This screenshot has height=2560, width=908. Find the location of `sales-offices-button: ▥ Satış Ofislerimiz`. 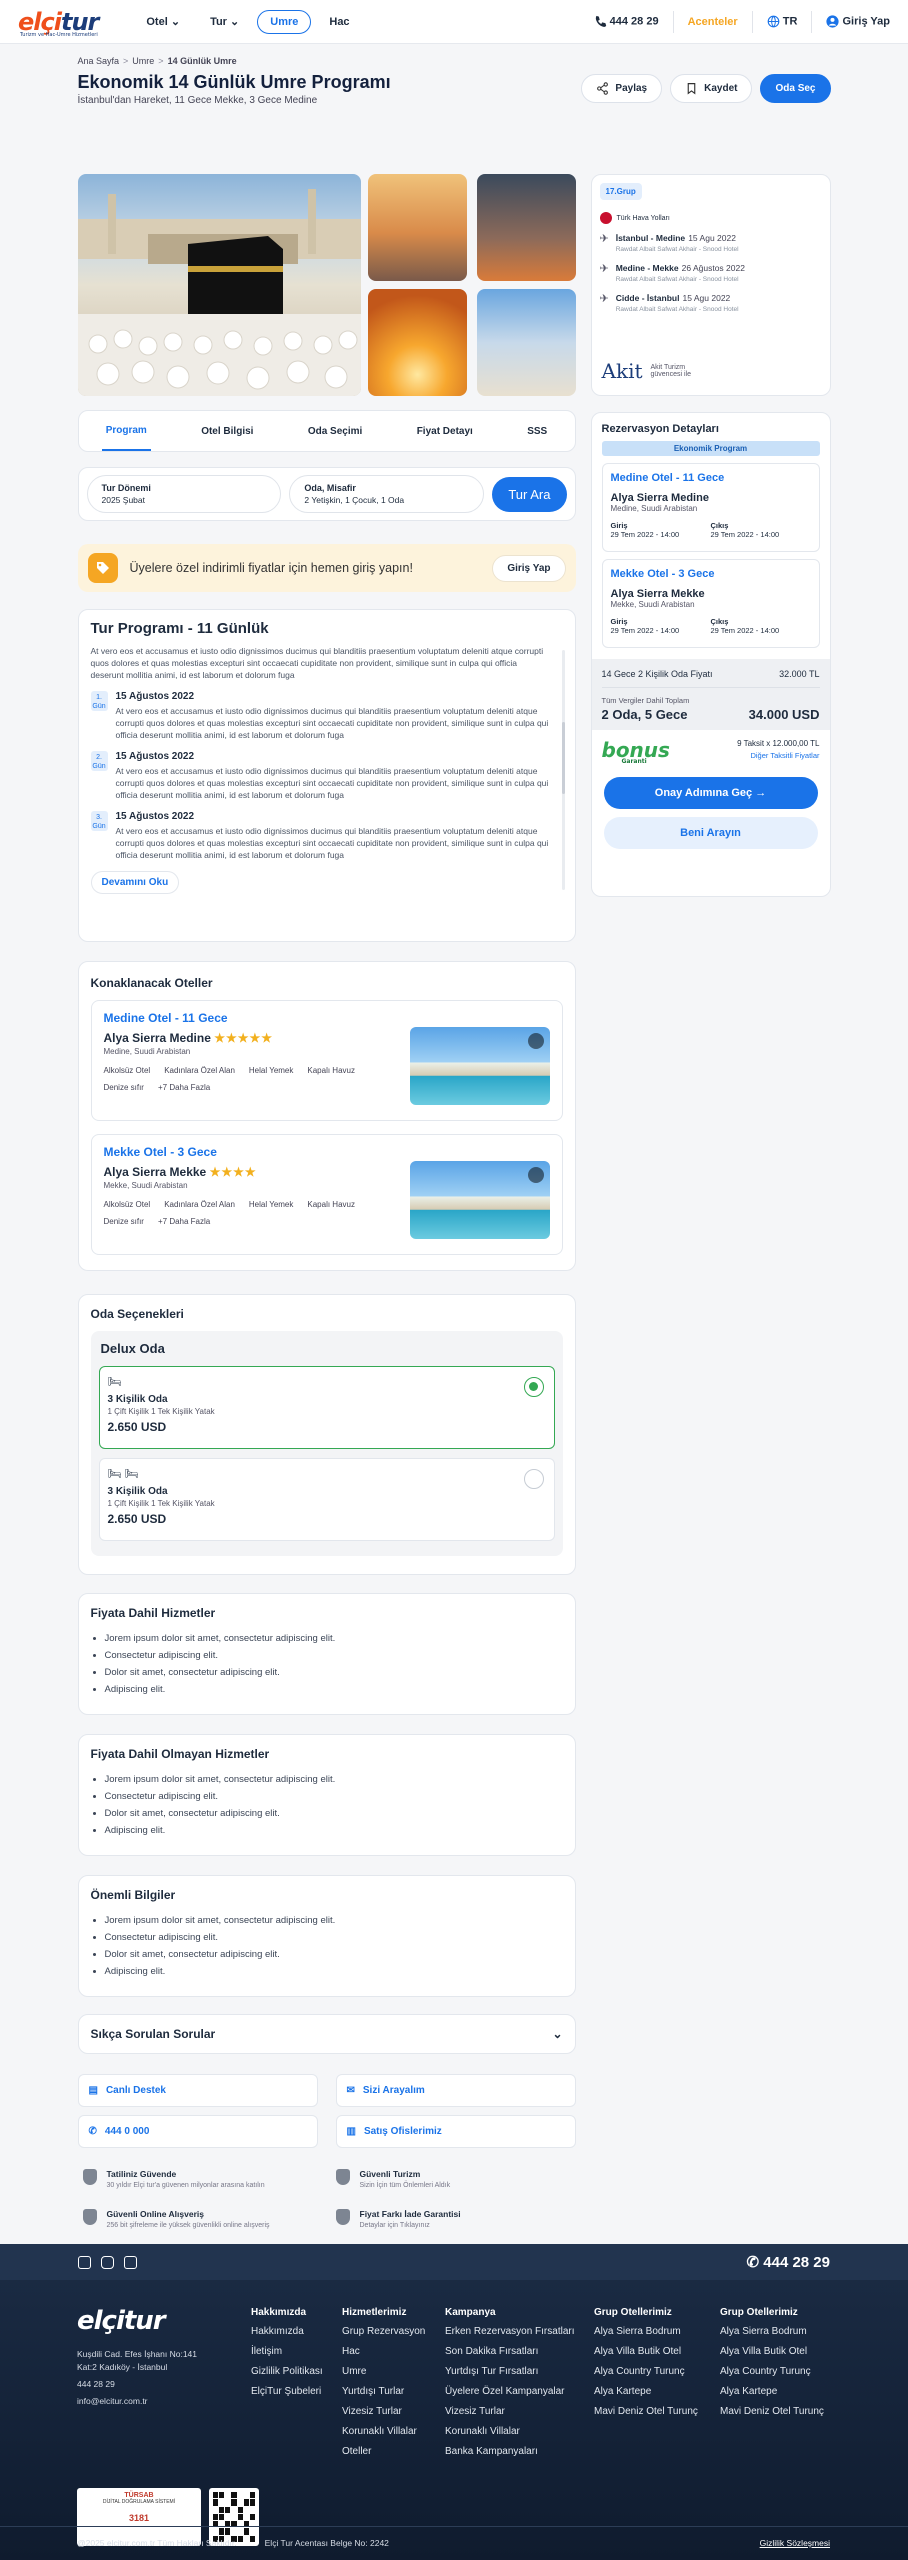

sales-offices-button: ▥ Satış Ofislerimiz is located at coordinates (455, 2131).